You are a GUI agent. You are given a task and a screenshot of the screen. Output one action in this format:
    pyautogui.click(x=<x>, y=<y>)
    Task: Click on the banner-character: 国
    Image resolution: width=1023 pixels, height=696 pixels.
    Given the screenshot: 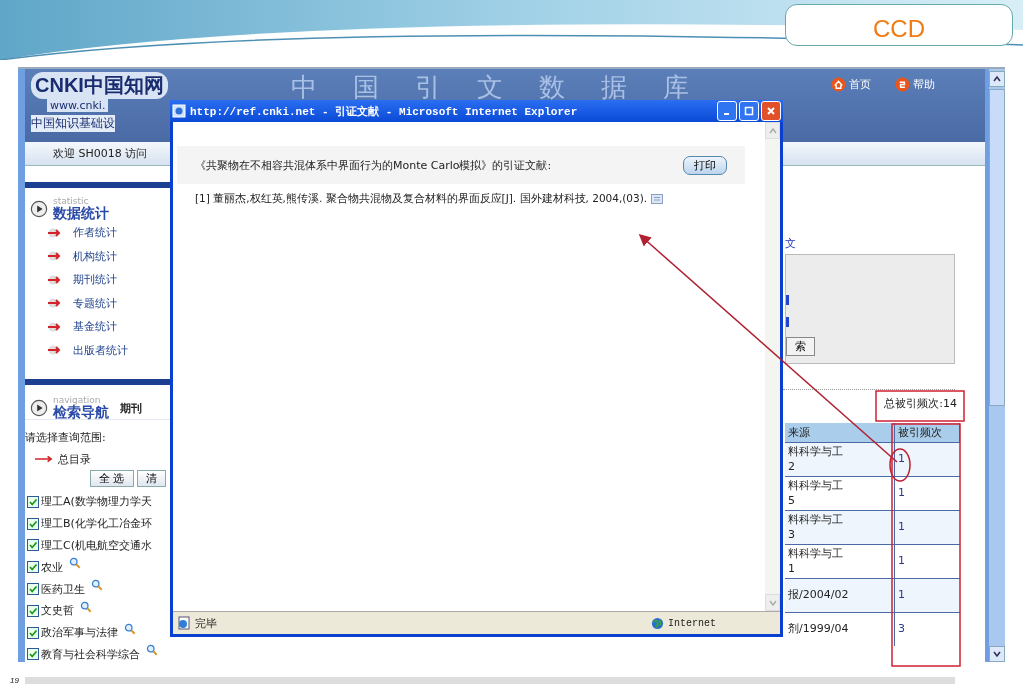 What is the action you would take?
    pyautogui.click(x=366, y=88)
    